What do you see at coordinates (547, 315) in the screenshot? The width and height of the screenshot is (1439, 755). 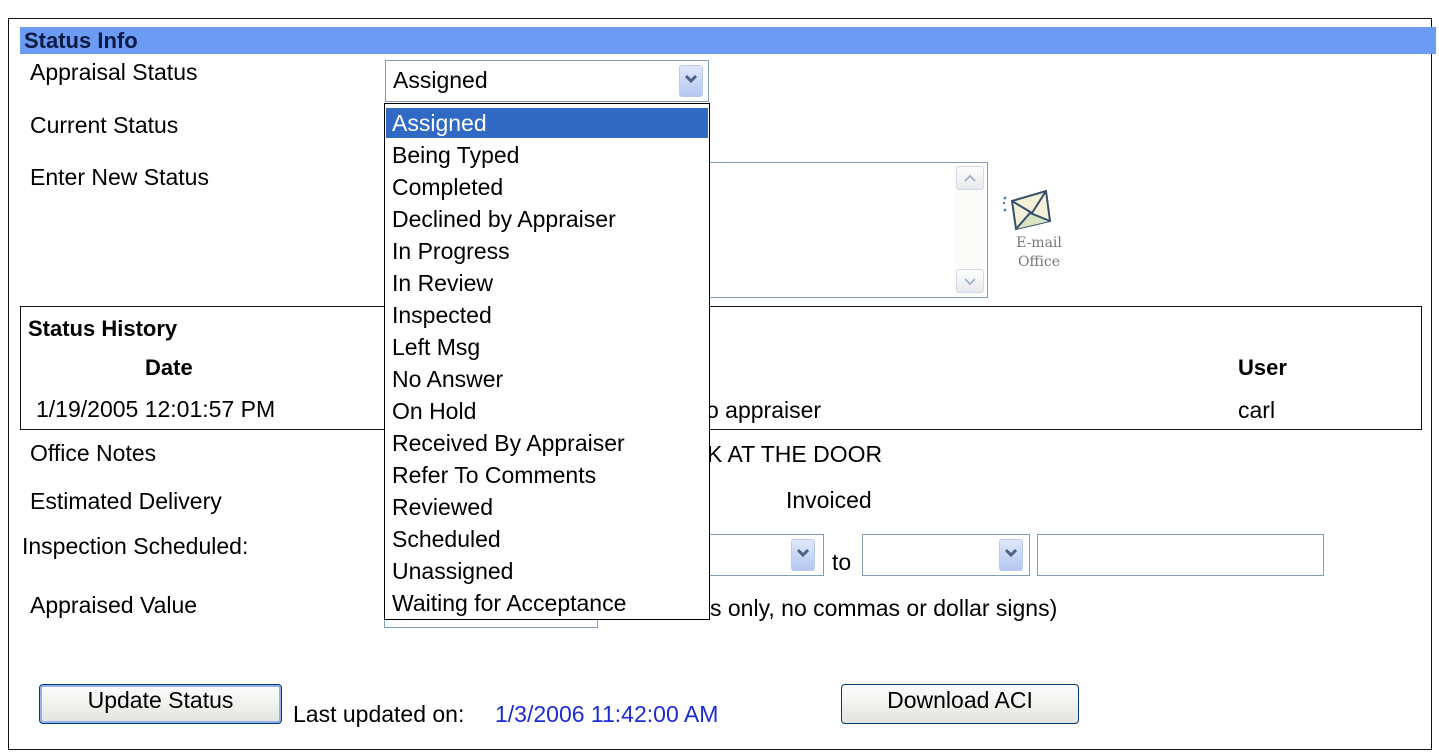 I see `status-option: Inspected` at bounding box center [547, 315].